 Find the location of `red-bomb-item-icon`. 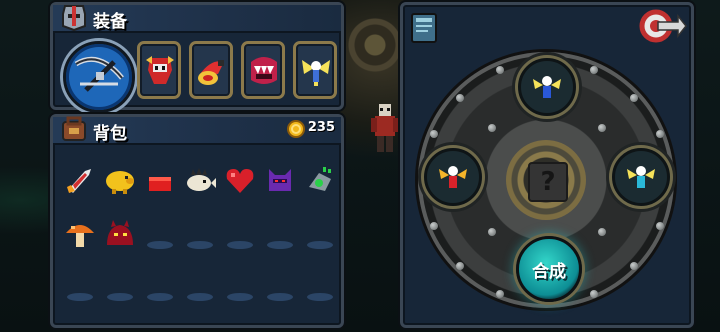

red-bomb-item-icon is located at coordinates (211, 72).